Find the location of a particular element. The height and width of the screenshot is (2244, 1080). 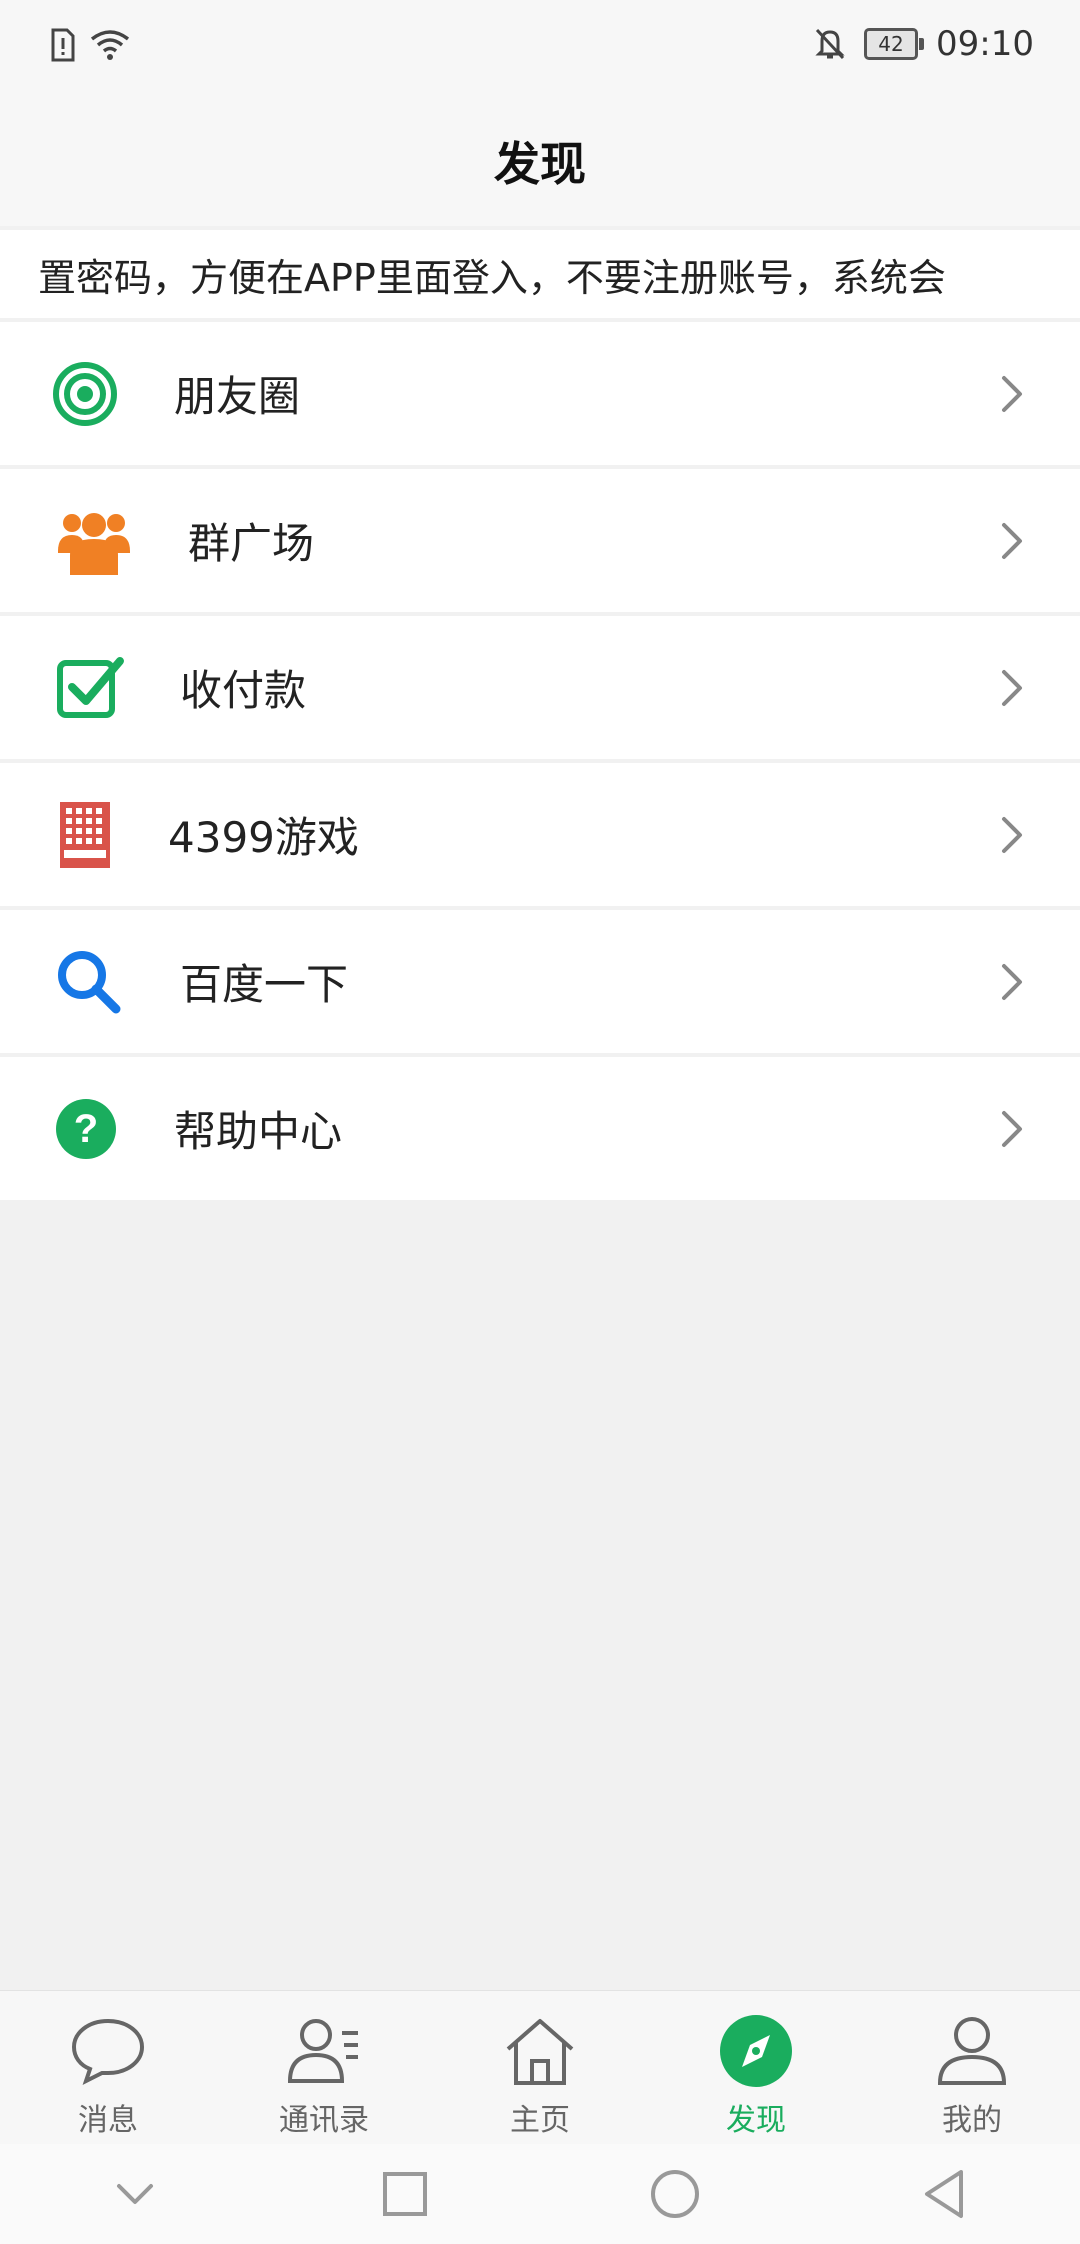

menu-item-4399-games: 4399游戏 is located at coordinates (540, 834).